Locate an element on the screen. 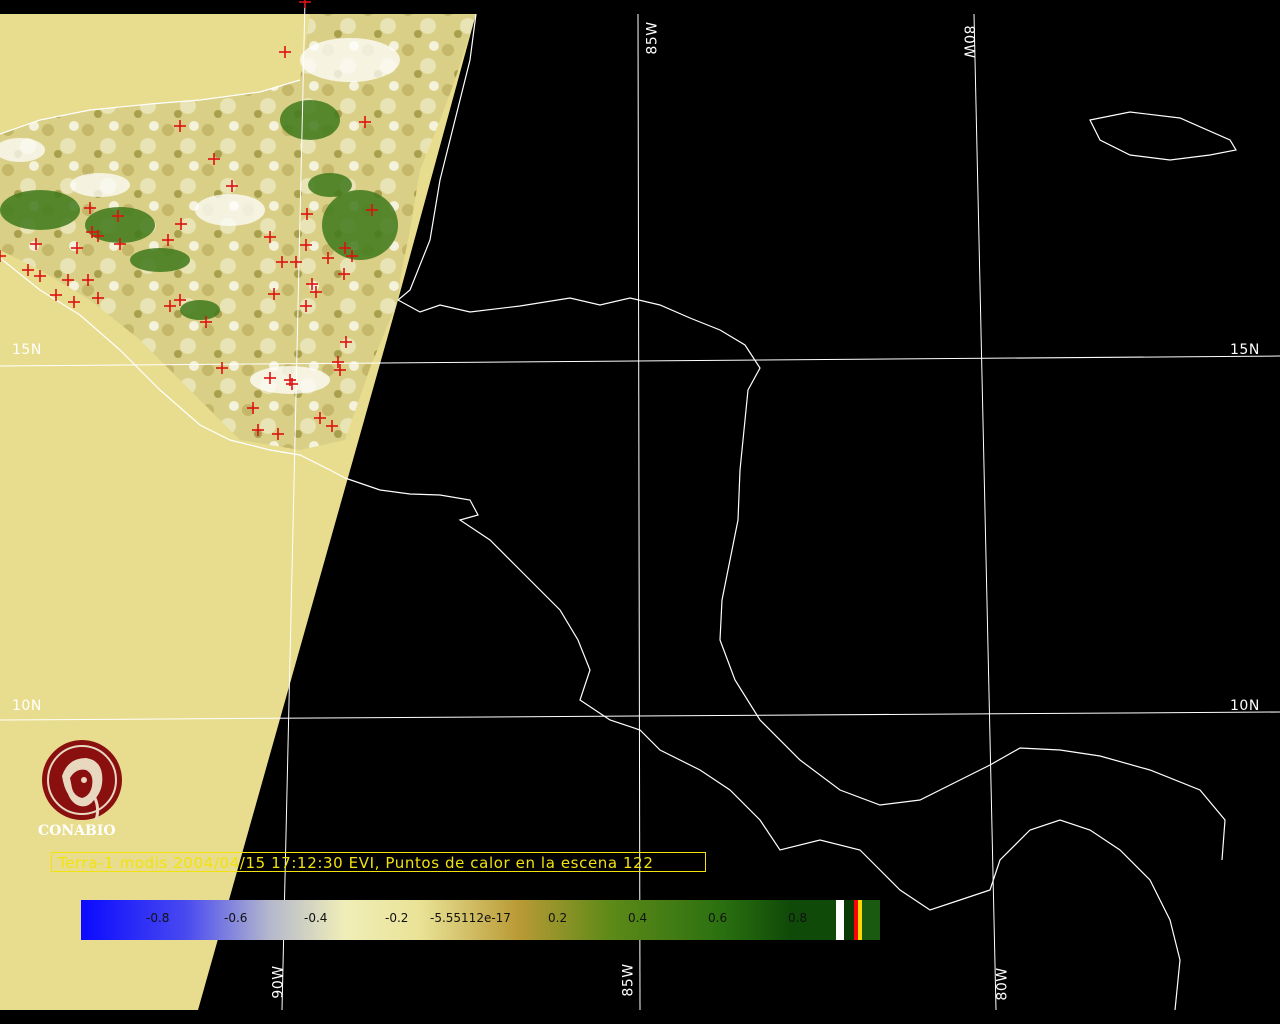 The image size is (1280, 1024). lat-label-15n-right: 15N is located at coordinates (1245, 350).